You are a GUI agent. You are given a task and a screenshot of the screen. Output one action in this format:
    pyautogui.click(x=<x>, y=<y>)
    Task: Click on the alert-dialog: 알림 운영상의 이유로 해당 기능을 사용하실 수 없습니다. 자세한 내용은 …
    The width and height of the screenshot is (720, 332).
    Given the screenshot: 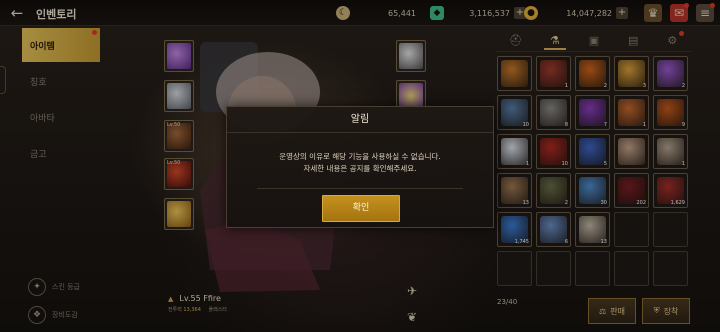 What is the action you would take?
    pyautogui.click(x=360, y=167)
    